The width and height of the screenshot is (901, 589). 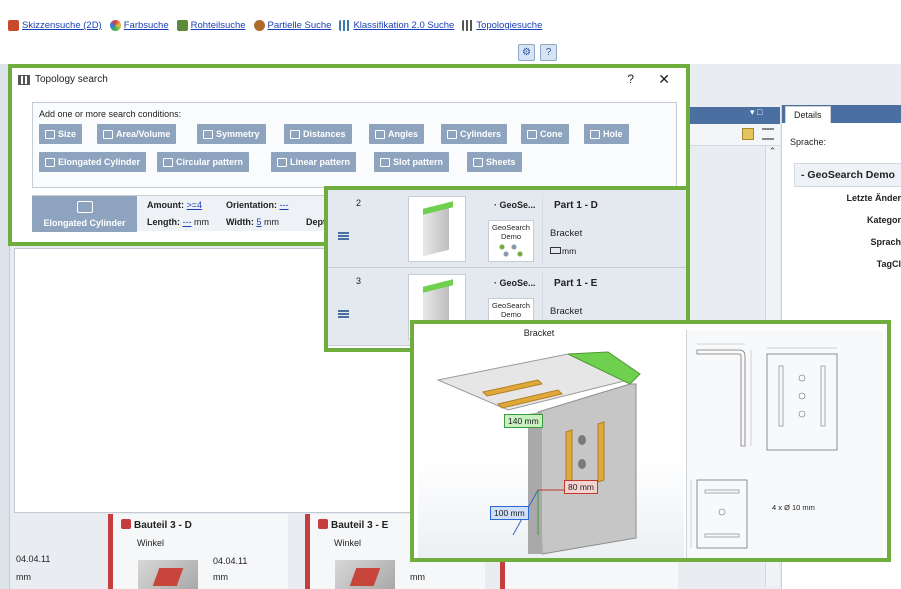 What do you see at coordinates (108, 134) in the screenshot?
I see `area-volume-icon` at bounding box center [108, 134].